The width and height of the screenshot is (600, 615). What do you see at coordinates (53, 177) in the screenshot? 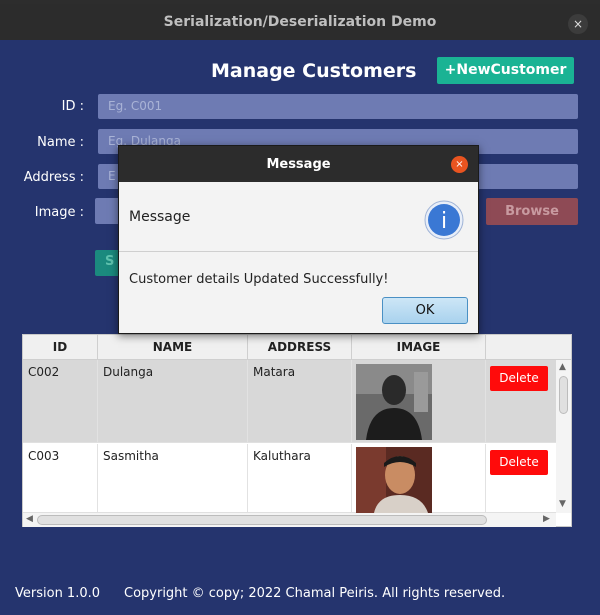
I see `address-label: Address :` at bounding box center [53, 177].